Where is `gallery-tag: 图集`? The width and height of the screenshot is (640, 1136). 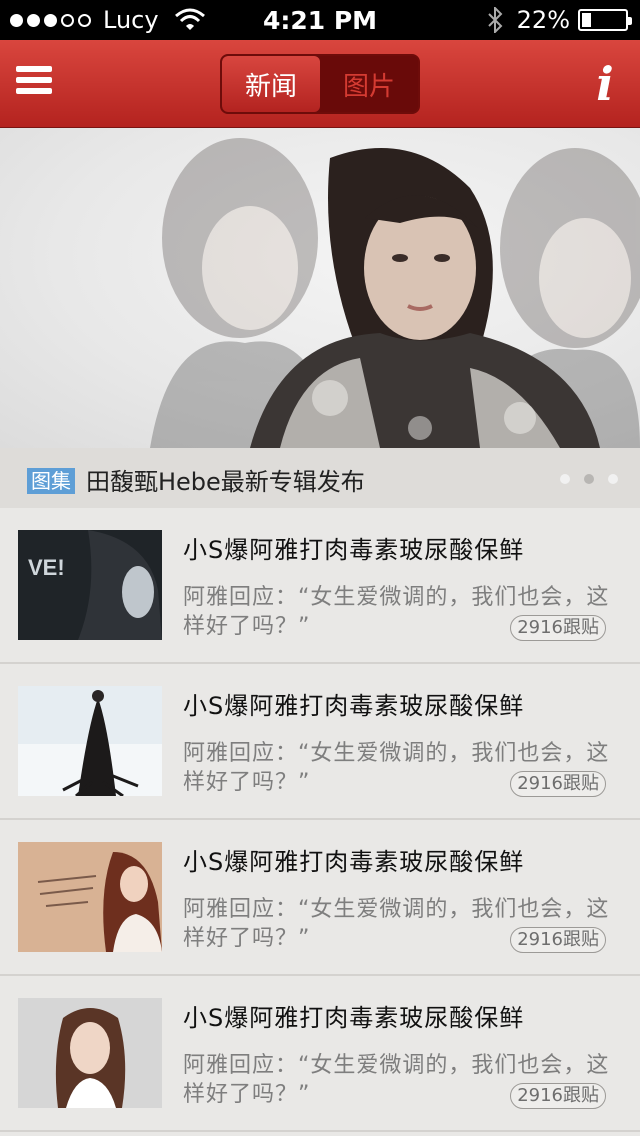
gallery-tag: 图集 is located at coordinates (51, 481).